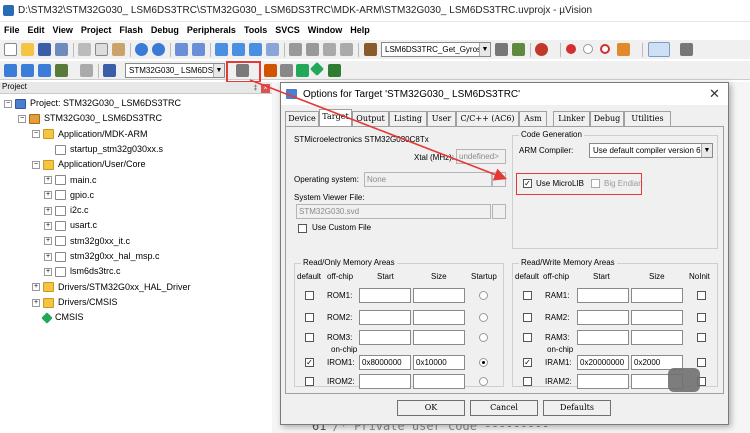 The width and height of the screenshot is (750, 433). I want to click on ram-default-checkbox: ✓, so click(527, 362).